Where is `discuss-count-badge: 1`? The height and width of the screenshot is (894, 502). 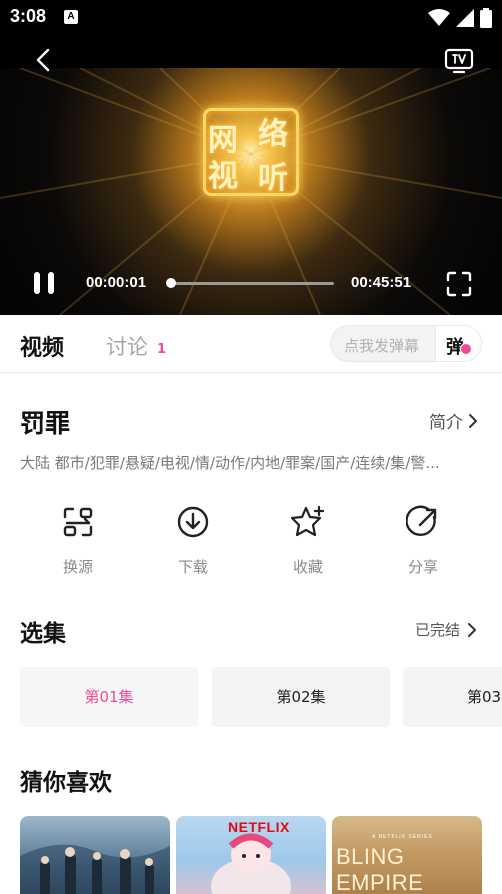 discuss-count-badge: 1 is located at coordinates (162, 349).